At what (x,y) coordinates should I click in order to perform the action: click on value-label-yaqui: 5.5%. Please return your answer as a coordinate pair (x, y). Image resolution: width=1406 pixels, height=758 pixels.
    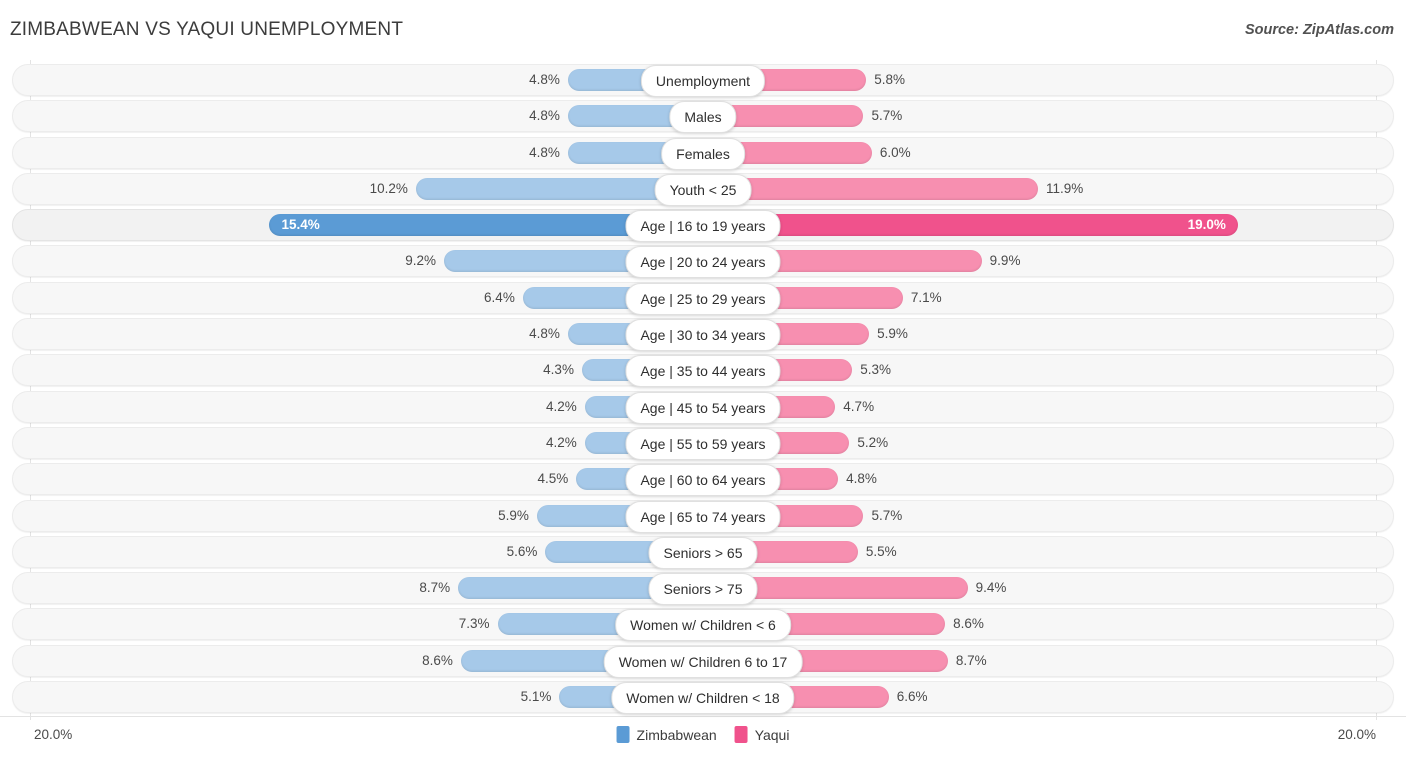
    Looking at the image, I should click on (881, 551).